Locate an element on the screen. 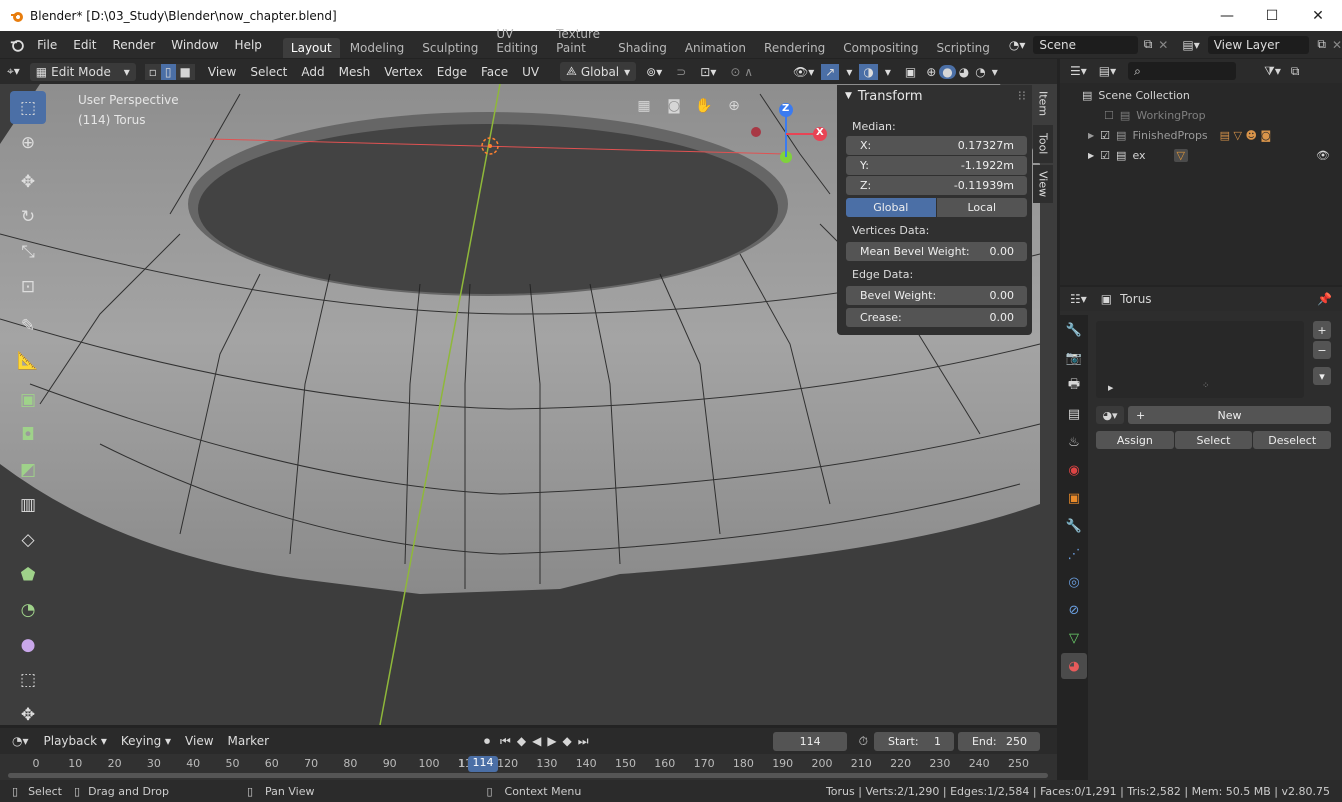 The image size is (1342, 802). filter-icon: ⧩▾ is located at coordinates (1272, 71).